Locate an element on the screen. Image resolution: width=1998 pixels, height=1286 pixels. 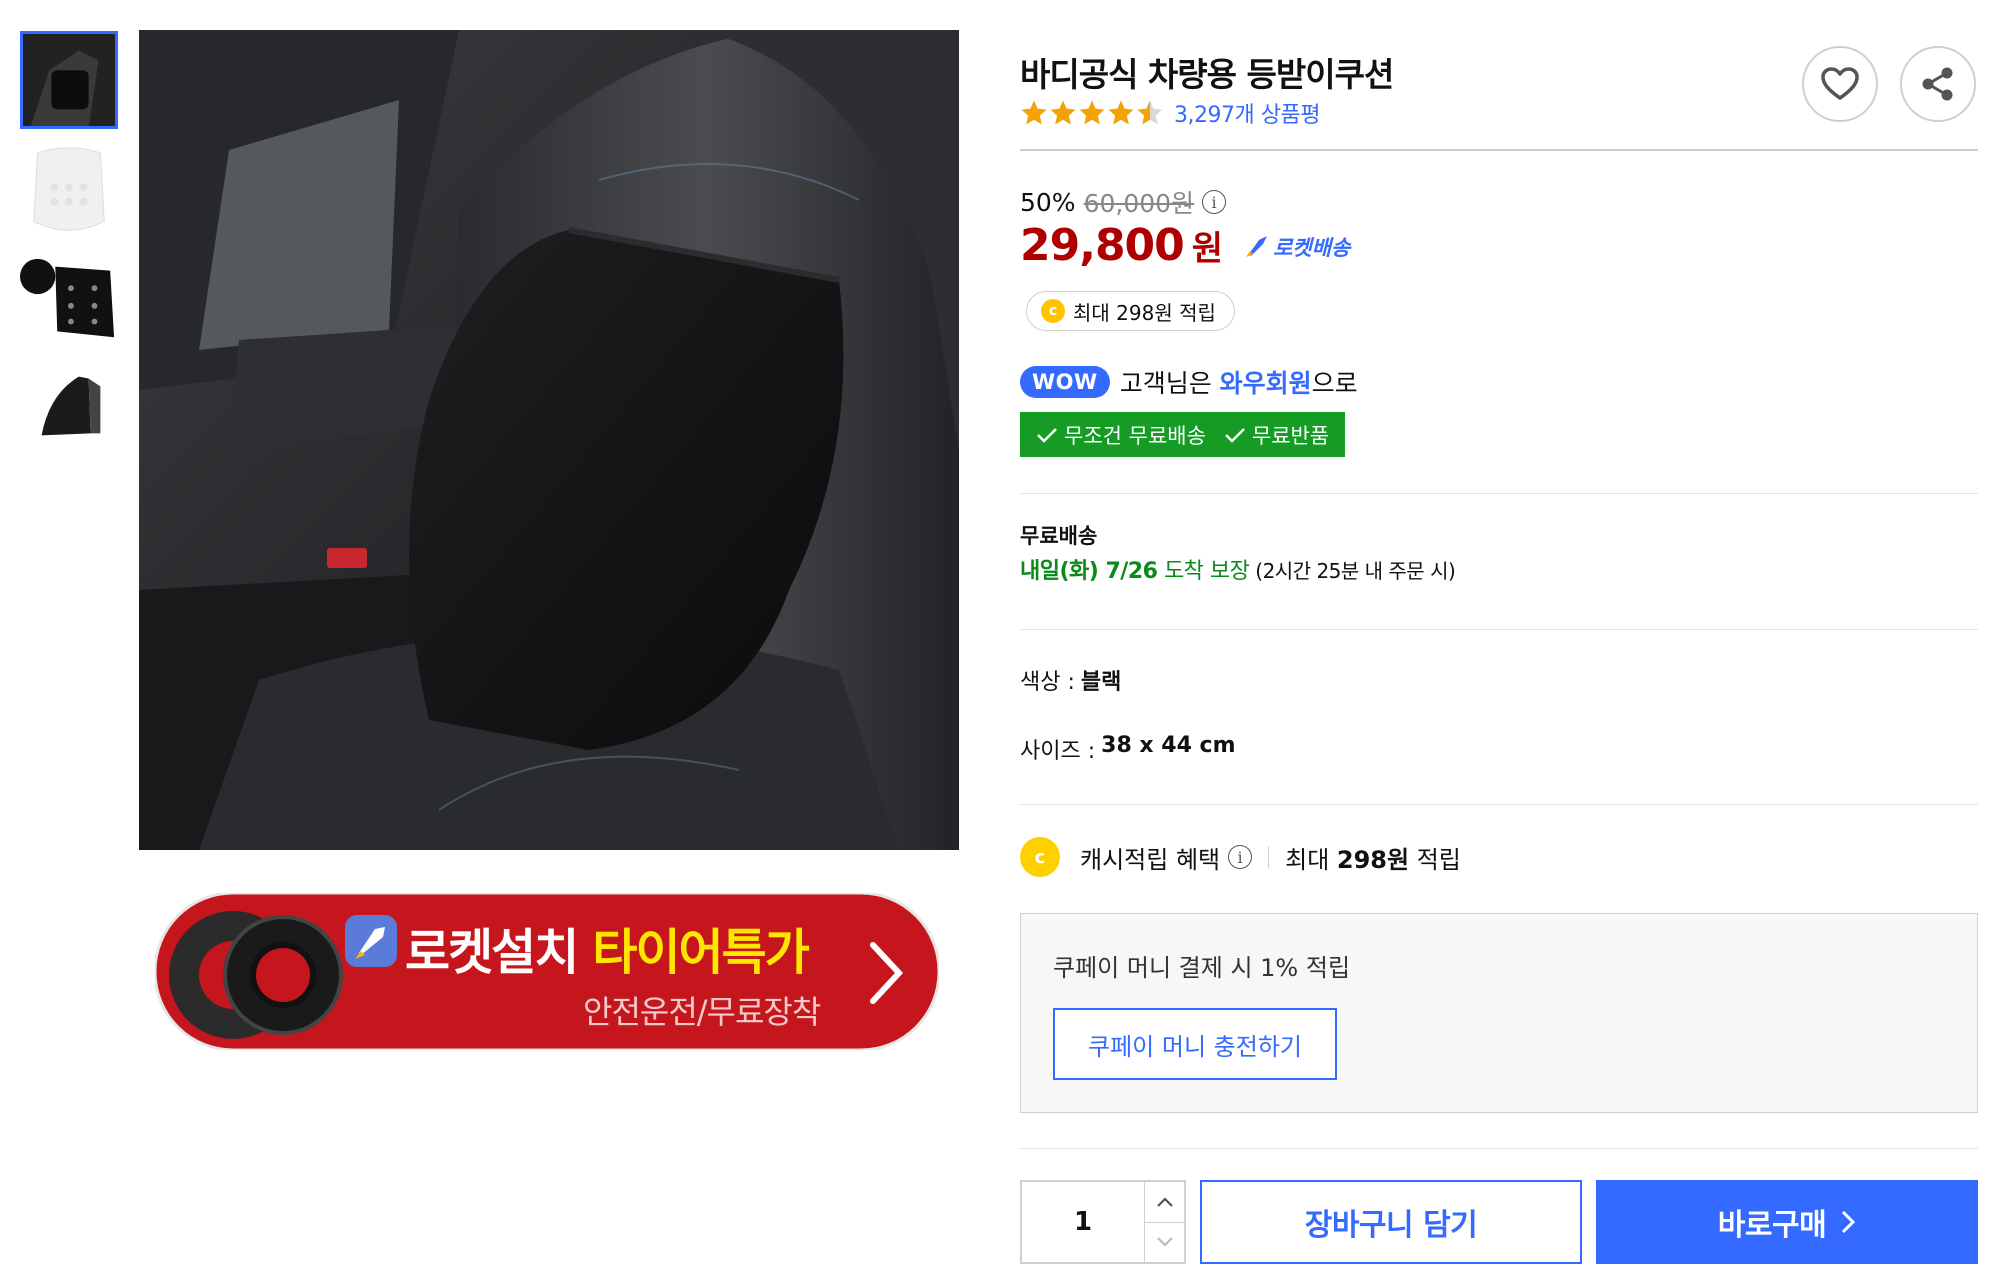
original-price-row: 50% 60,000원 i is located at coordinates (1123, 202).